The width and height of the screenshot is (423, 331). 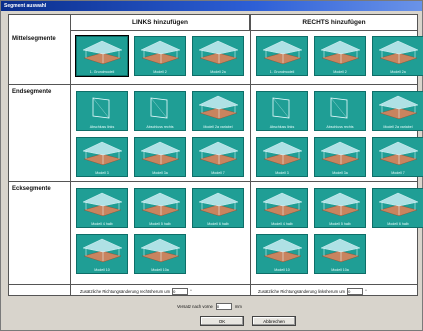 I want to click on left-end_row1-tile-1: Abschluss links, so click(x=102, y=111).